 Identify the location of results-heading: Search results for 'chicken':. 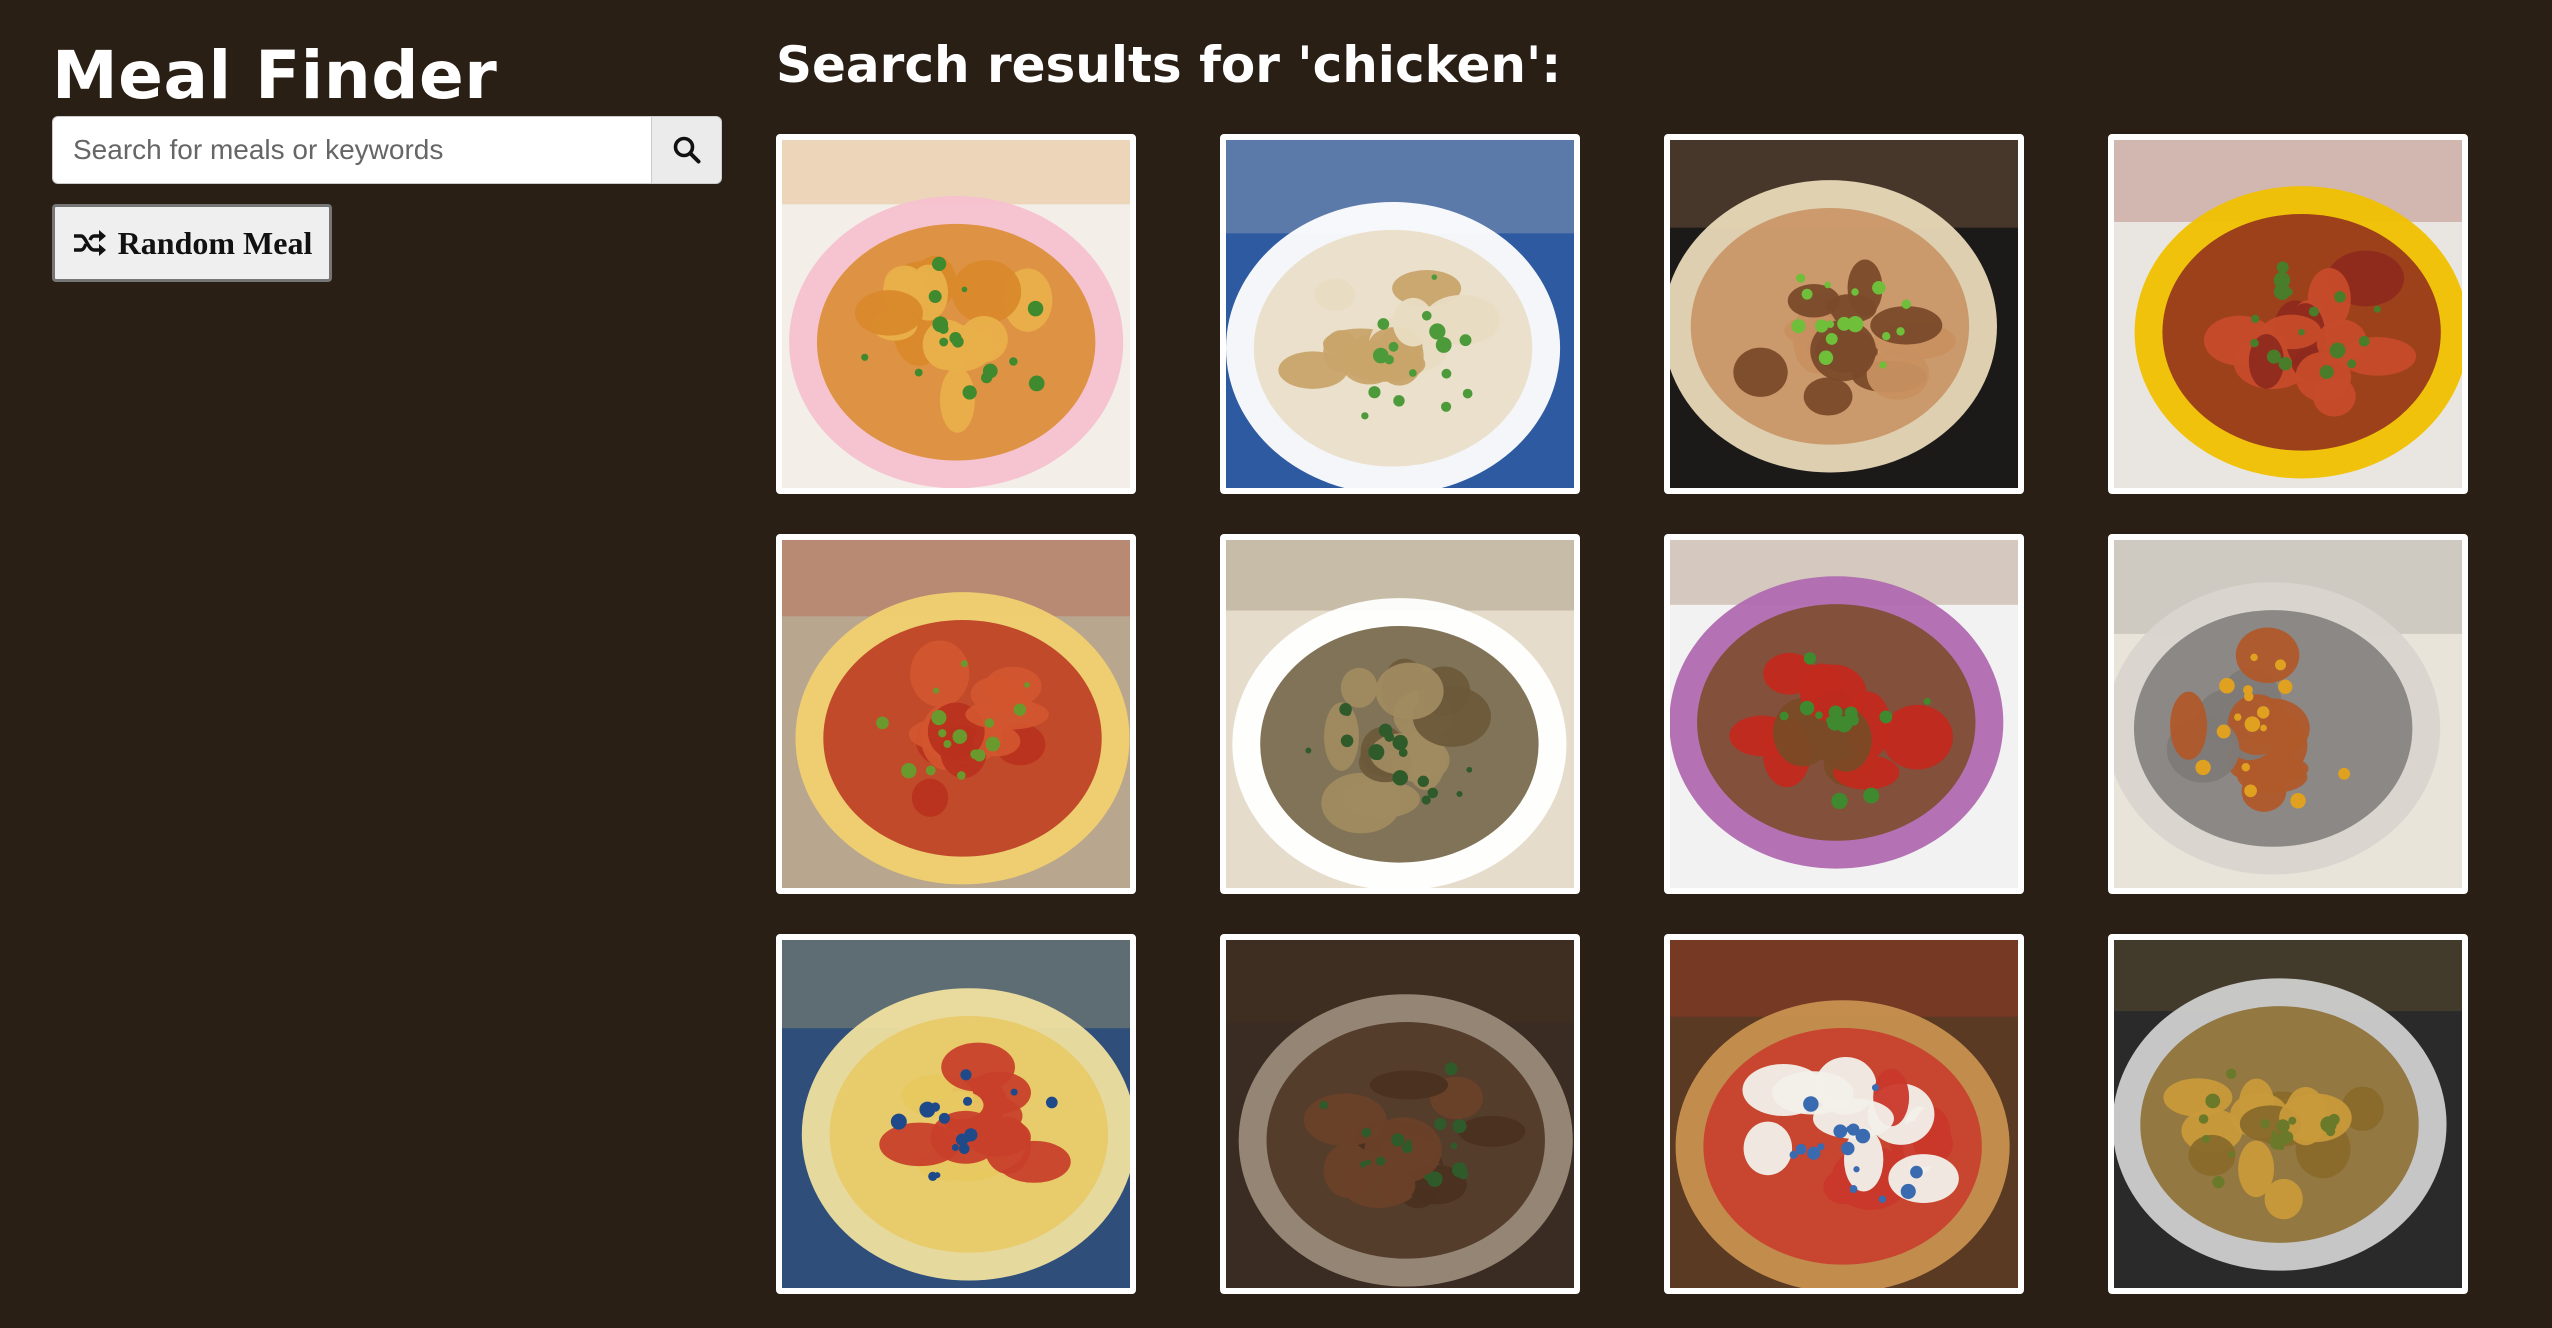
(1169, 65).